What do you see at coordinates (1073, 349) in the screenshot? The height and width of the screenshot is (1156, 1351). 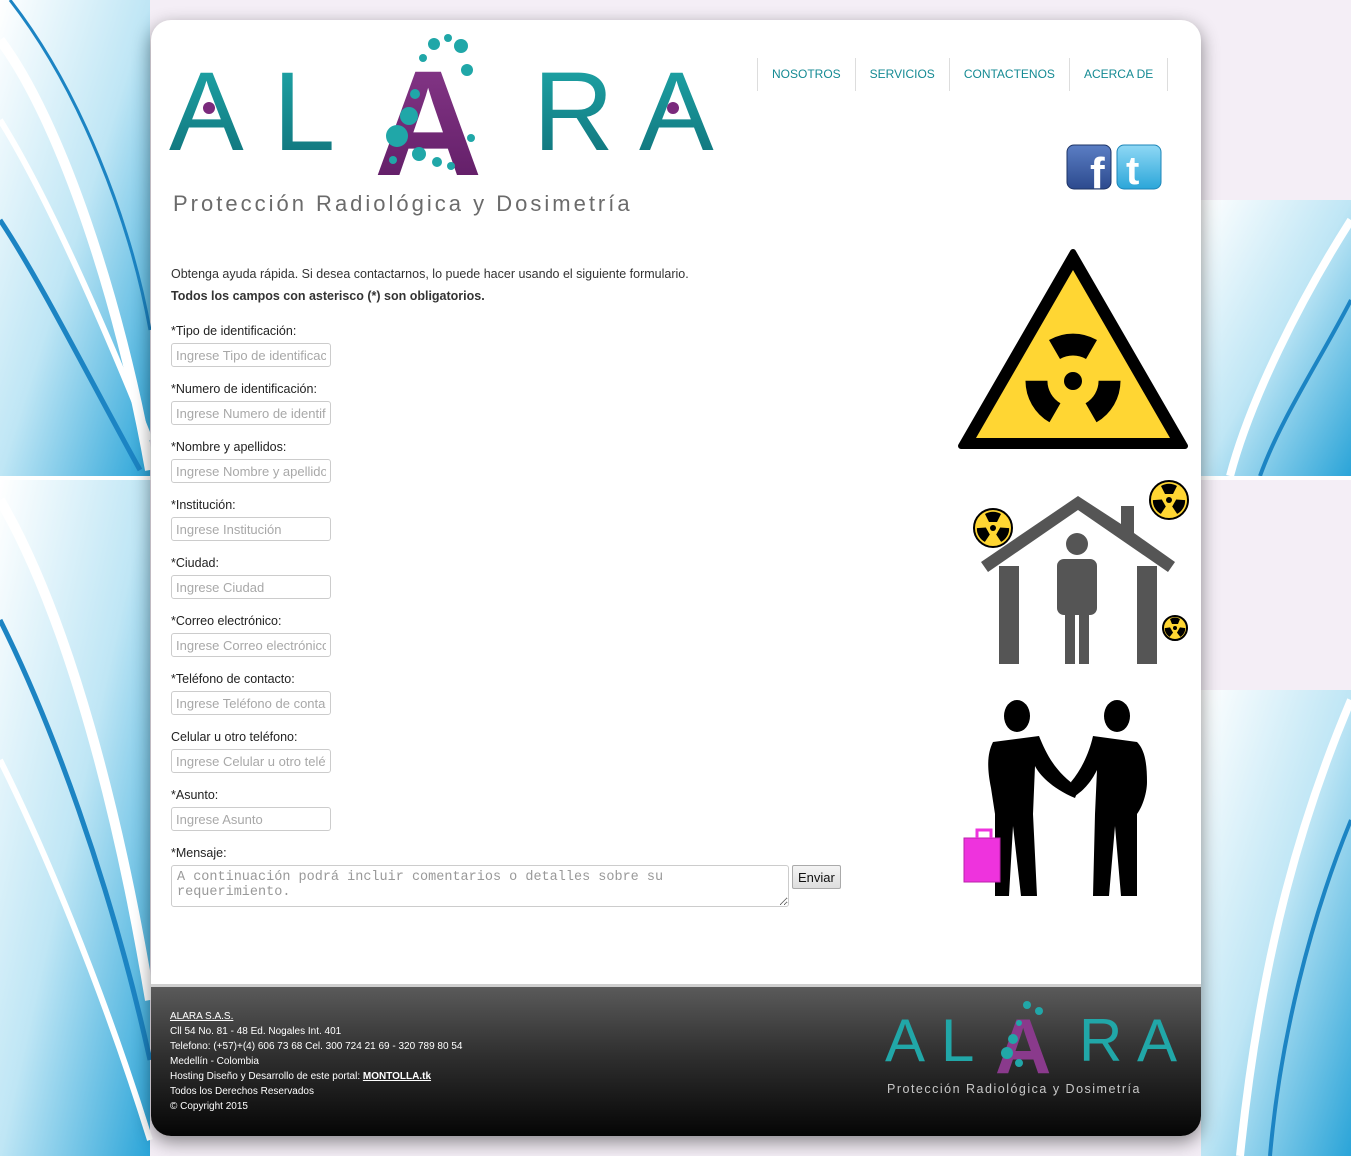 I see `radiation-warning-icon` at bounding box center [1073, 349].